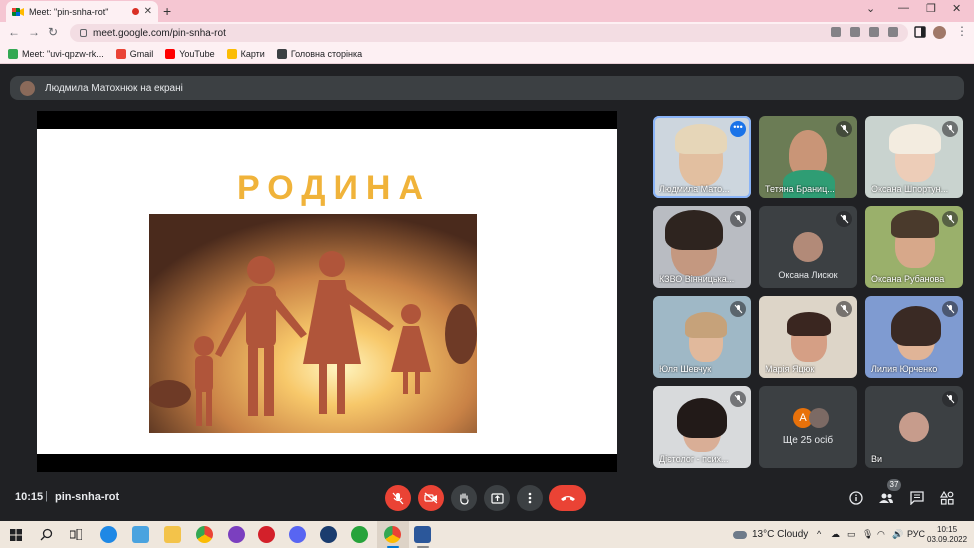  I want to click on url-text: meet.google.com/pin-snha-rot, so click(159, 33).